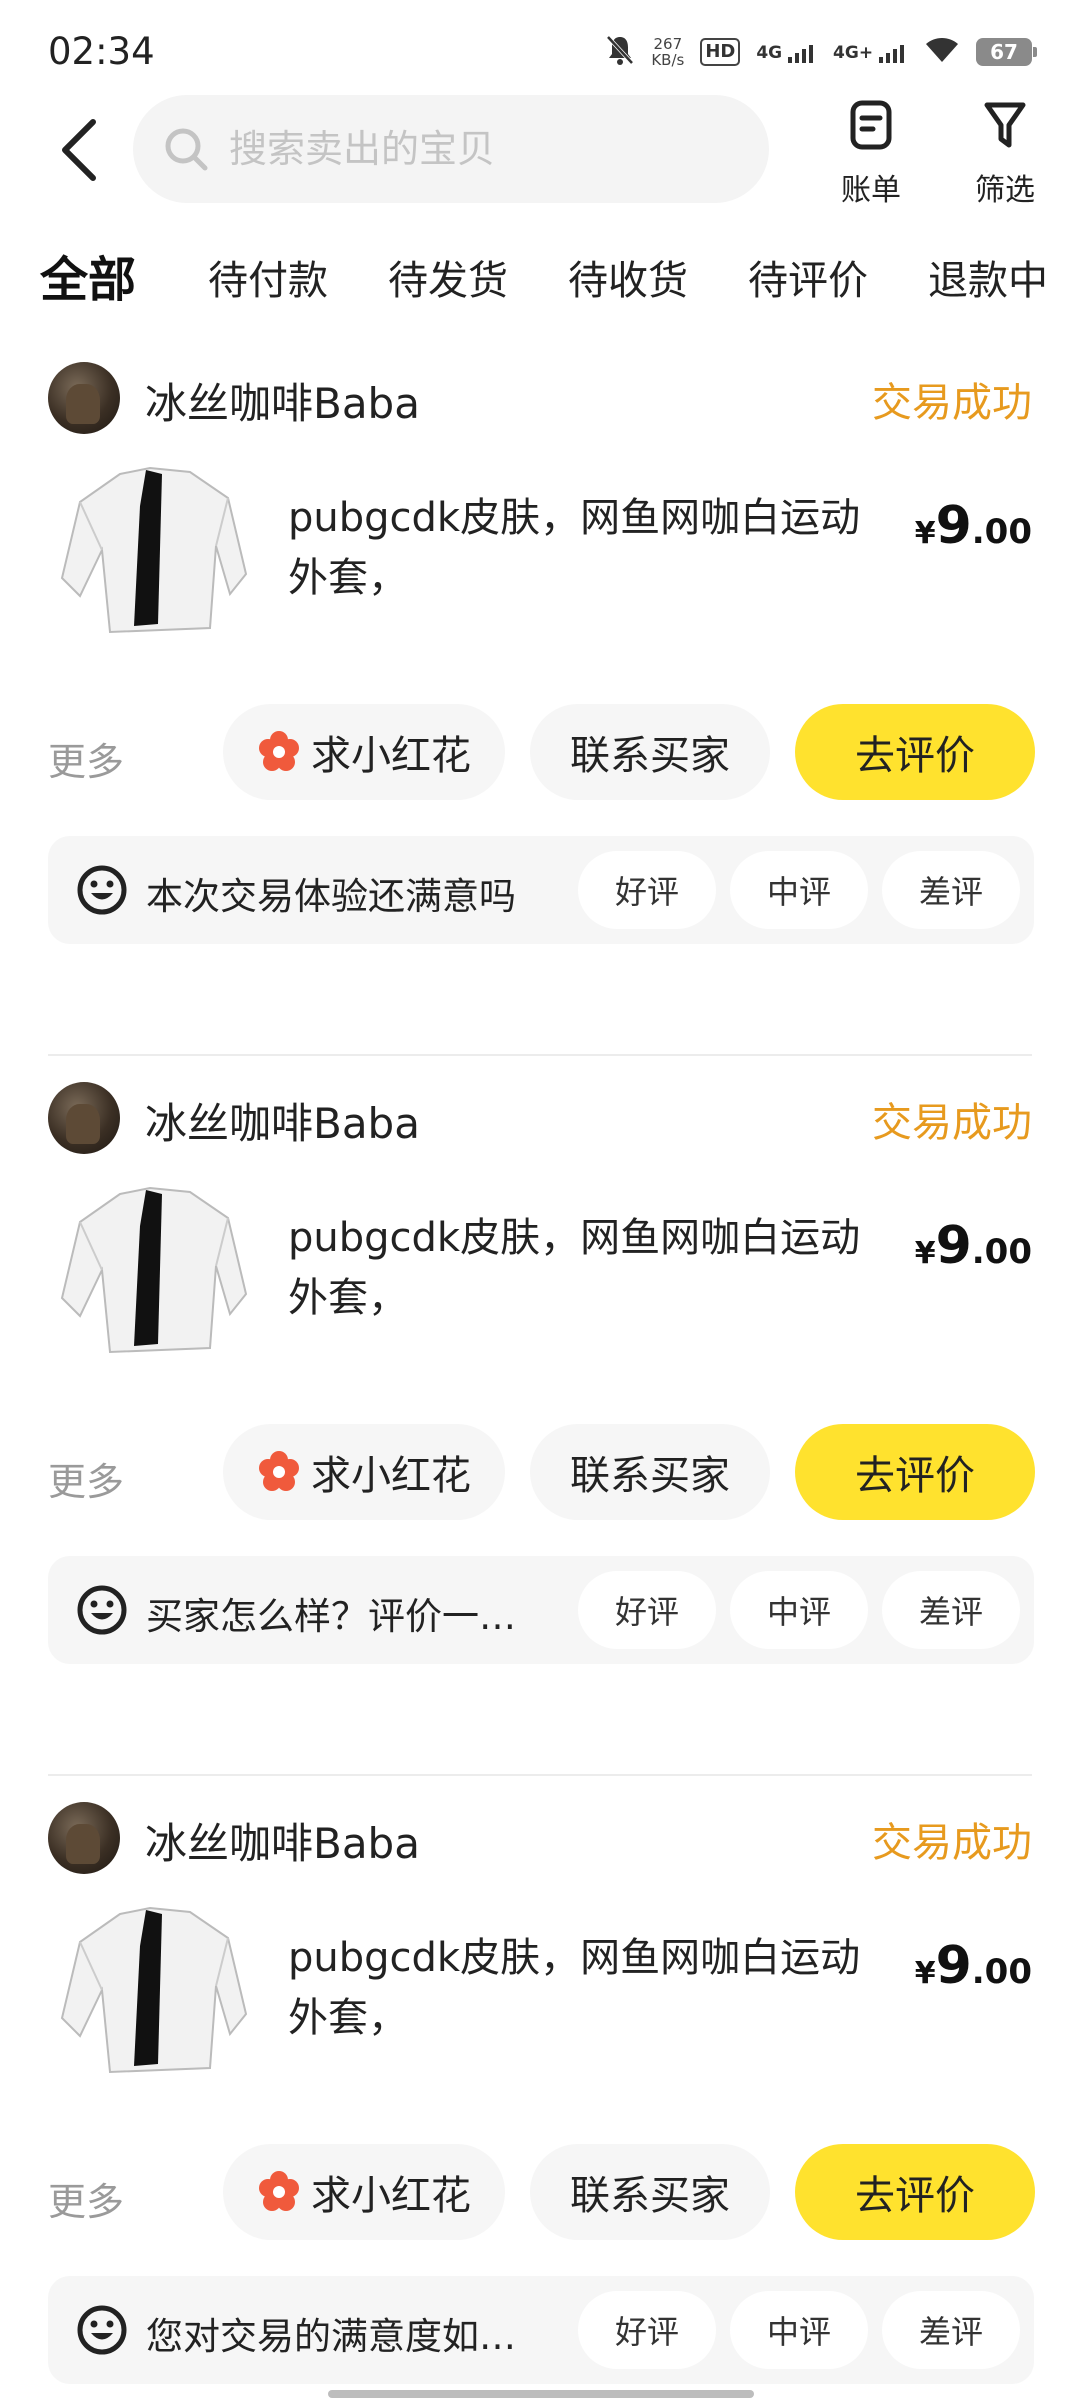  Describe the element at coordinates (988, 277) in the screenshot. I see `tab-refunding: 退款中` at that location.